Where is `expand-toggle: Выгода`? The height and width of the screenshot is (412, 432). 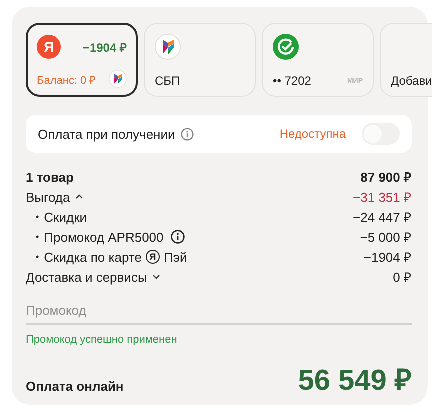
expand-toggle: Выгода is located at coordinates (55, 197).